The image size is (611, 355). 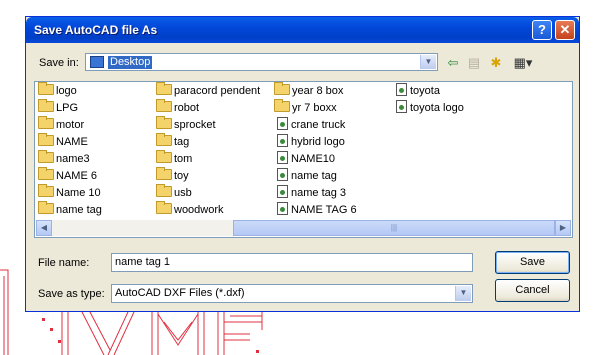 What do you see at coordinates (44, 228) in the screenshot?
I see `scroll-left-icon: ◀` at bounding box center [44, 228].